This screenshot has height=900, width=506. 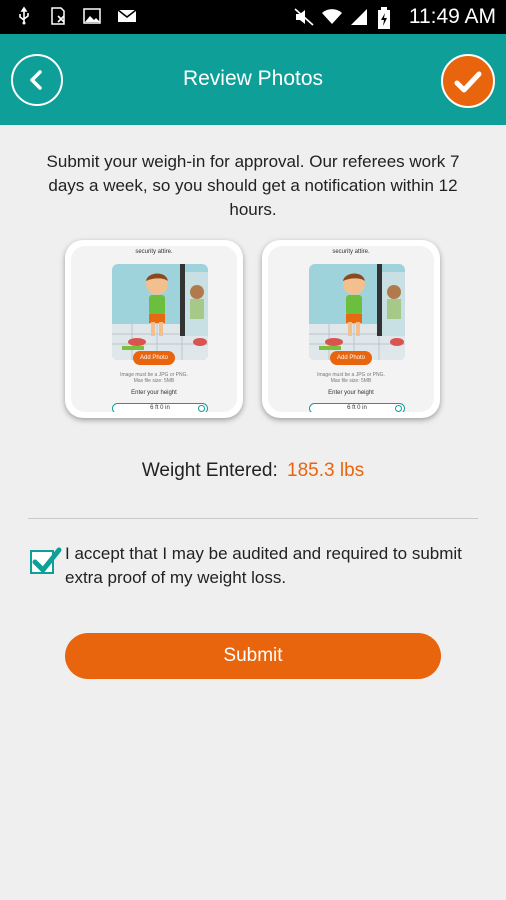 What do you see at coordinates (359, 17) in the screenshot?
I see `signal-icon` at bounding box center [359, 17].